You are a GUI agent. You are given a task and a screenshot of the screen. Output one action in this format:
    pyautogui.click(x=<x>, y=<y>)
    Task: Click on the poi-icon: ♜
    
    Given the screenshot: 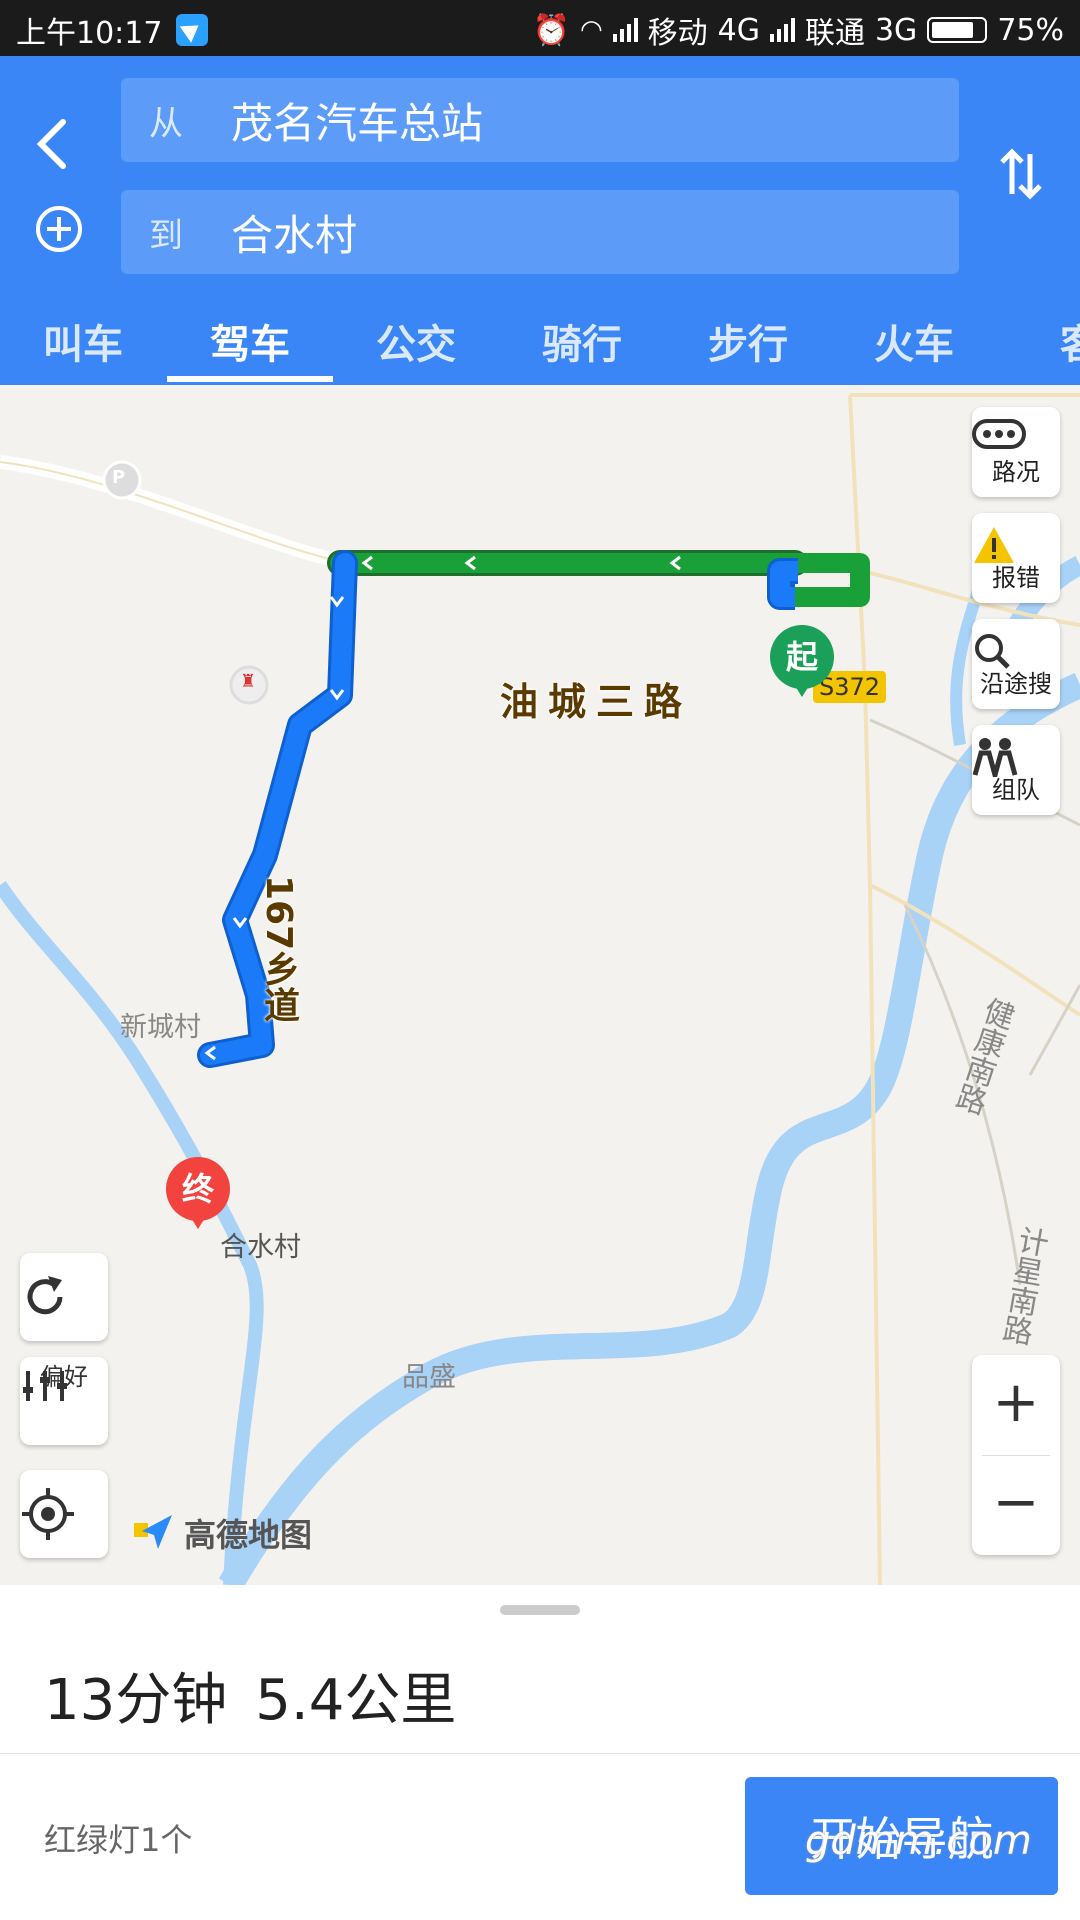 What is the action you would take?
    pyautogui.click(x=248, y=681)
    